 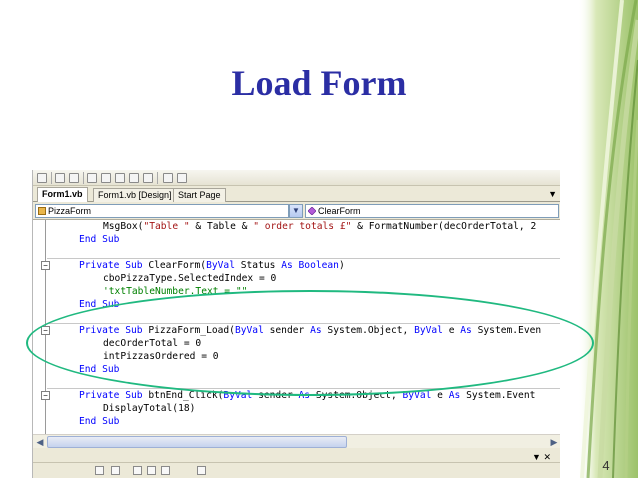 I want to click on prev-bookmark-icon, so click(x=120, y=178).